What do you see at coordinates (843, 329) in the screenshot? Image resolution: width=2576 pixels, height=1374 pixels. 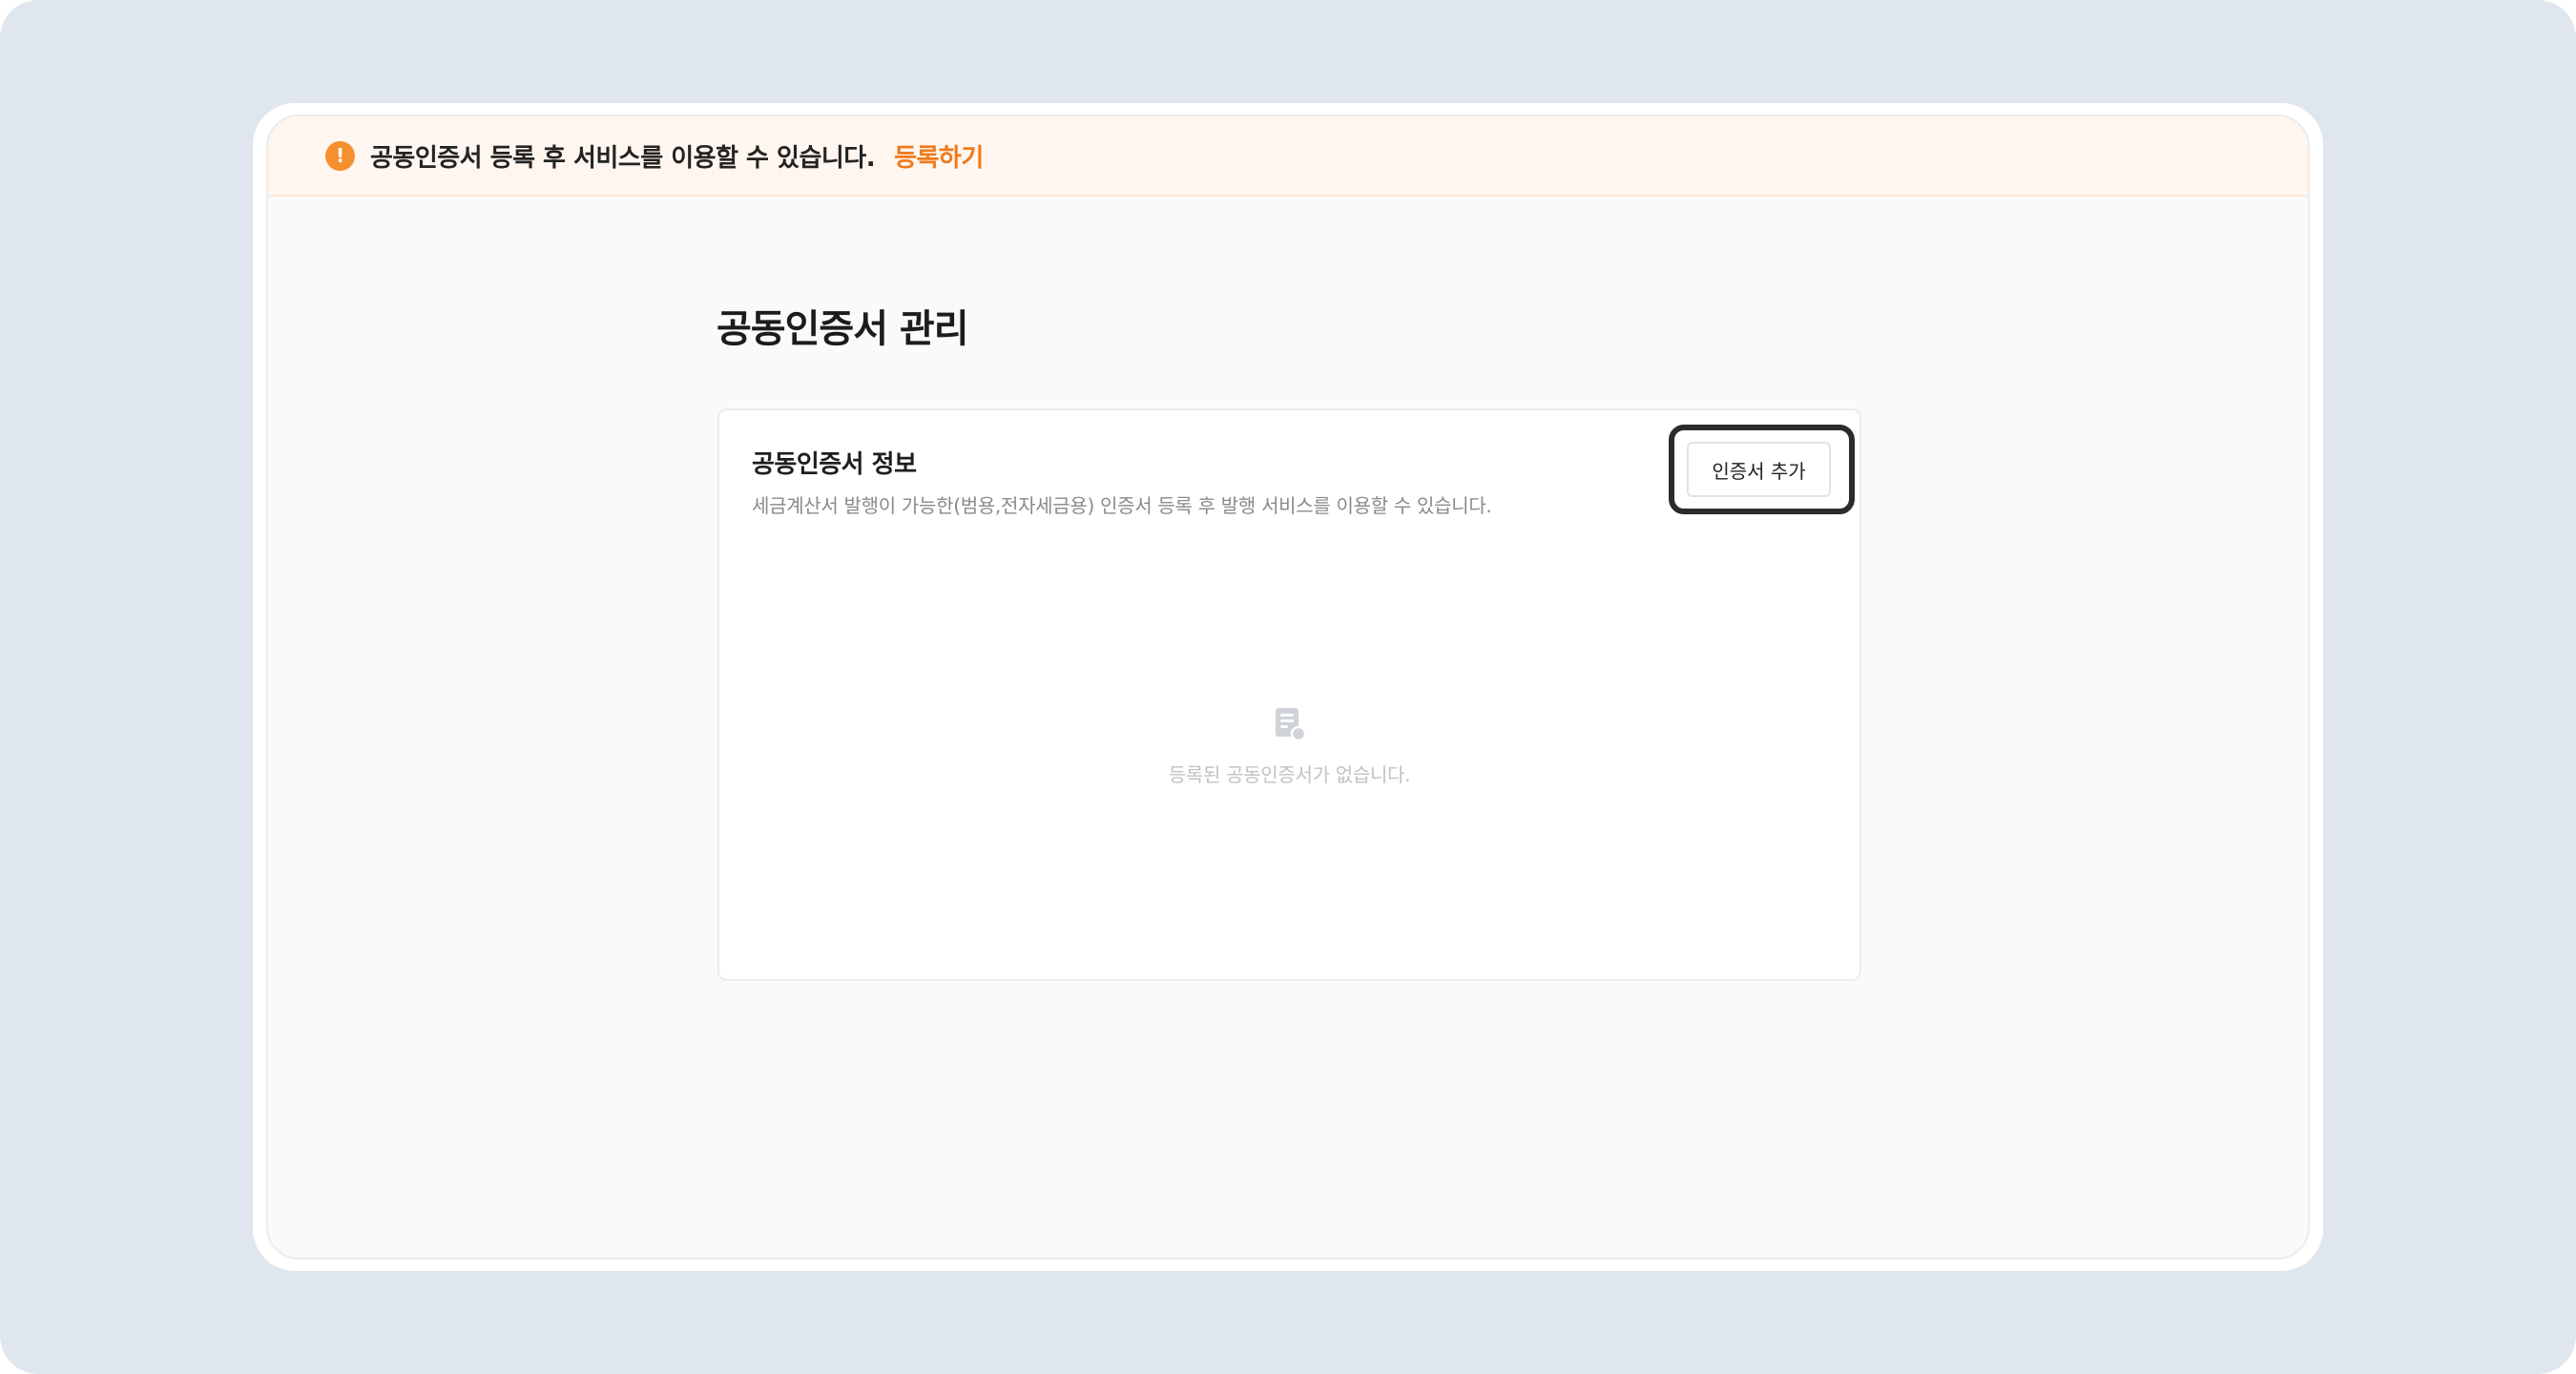 I see `page-title: 공동인증서 관리` at bounding box center [843, 329].